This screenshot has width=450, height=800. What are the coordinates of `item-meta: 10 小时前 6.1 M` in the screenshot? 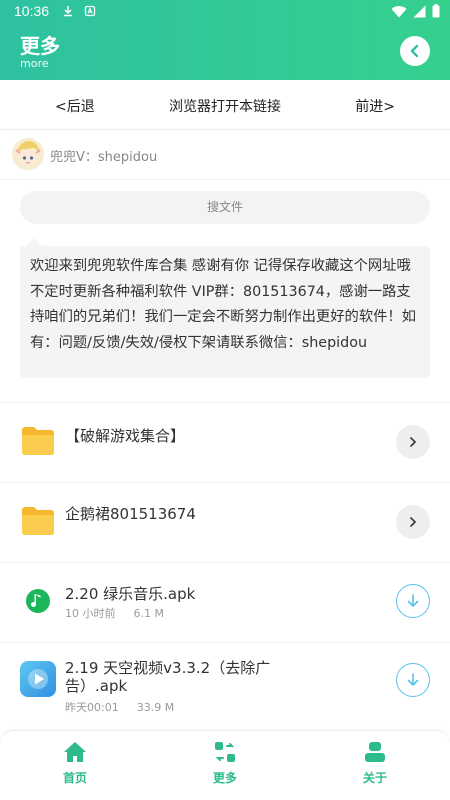 It's located at (114, 613).